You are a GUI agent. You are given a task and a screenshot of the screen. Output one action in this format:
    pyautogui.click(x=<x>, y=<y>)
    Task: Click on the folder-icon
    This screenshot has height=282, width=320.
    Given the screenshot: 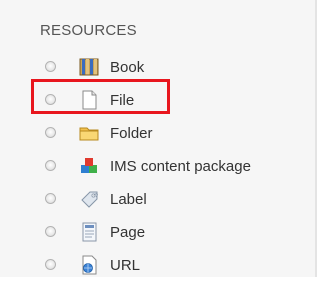 What is the action you would take?
    pyautogui.click(x=89, y=133)
    